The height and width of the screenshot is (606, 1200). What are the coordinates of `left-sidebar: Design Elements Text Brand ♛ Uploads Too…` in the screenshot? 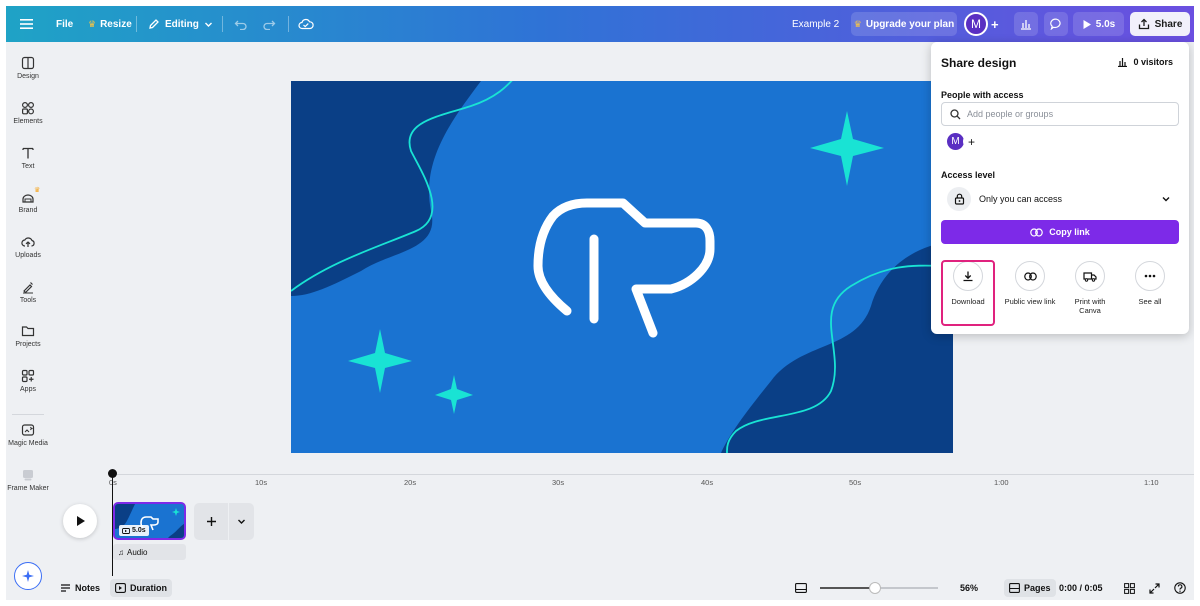 It's located at (28, 321).